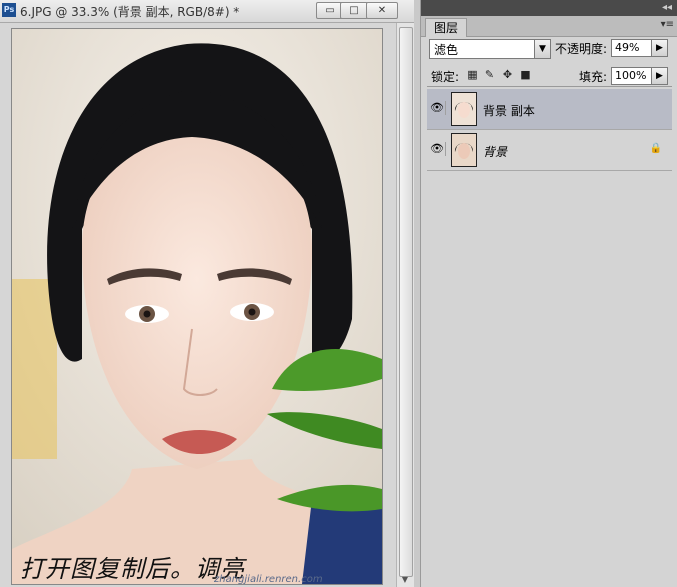  Describe the element at coordinates (667, 8) in the screenshot. I see `collapse-icon: ◂◂` at that location.